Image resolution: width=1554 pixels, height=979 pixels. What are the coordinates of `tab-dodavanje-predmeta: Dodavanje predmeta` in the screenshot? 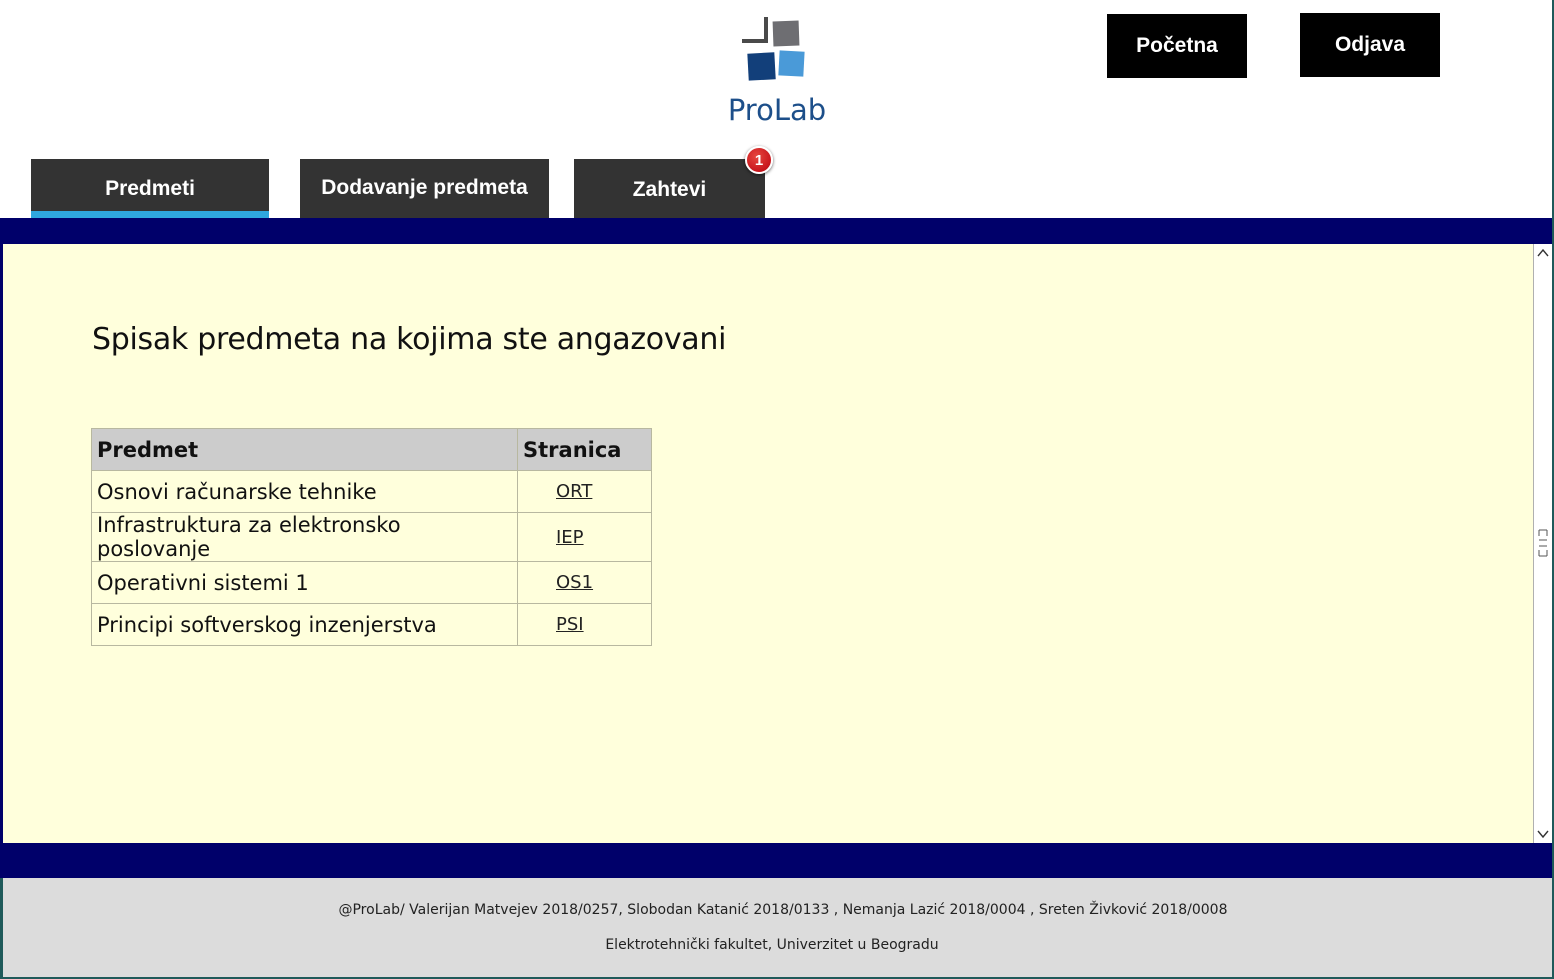 It's located at (424, 188).